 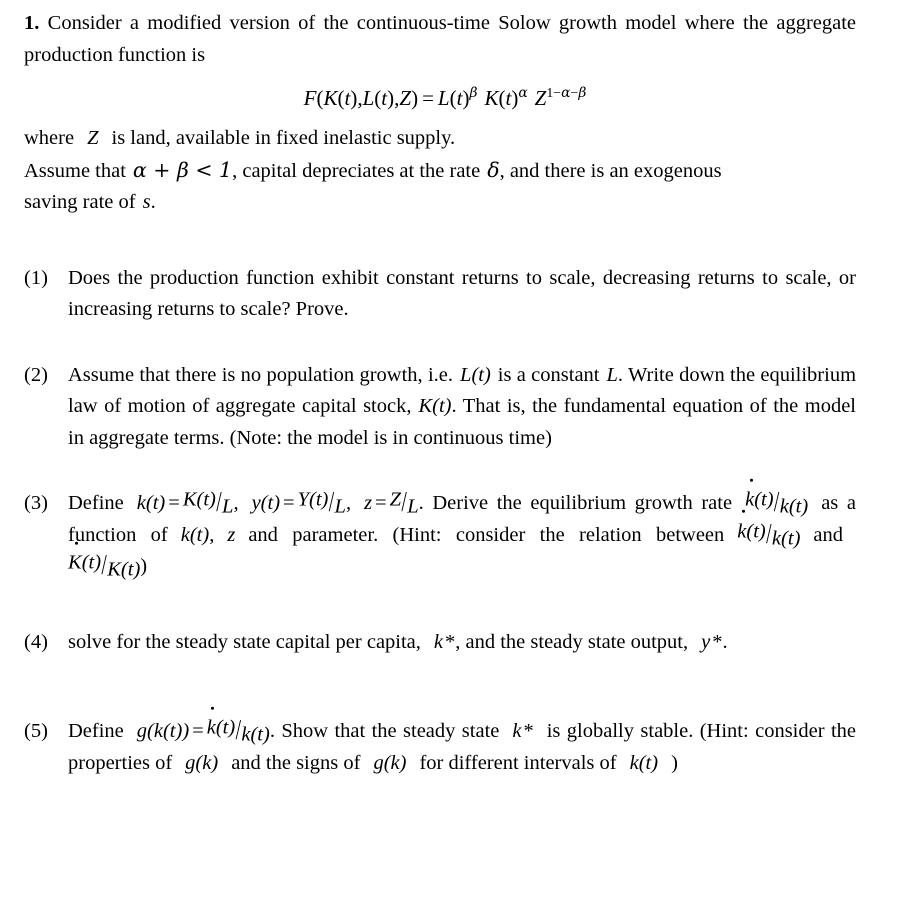 I want to click on q3-symbol-z: z, so click(x=231, y=534).